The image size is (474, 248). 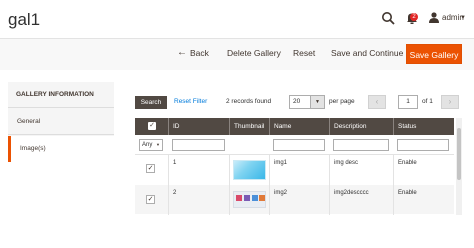 I want to click on records-count: 2 records found, so click(x=249, y=101).